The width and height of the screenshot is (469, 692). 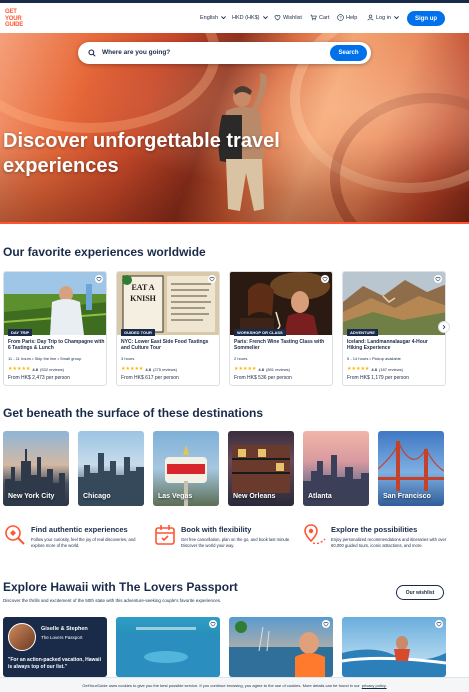 I want to click on privacy-policy-link: privacy policy., so click(x=374, y=685).